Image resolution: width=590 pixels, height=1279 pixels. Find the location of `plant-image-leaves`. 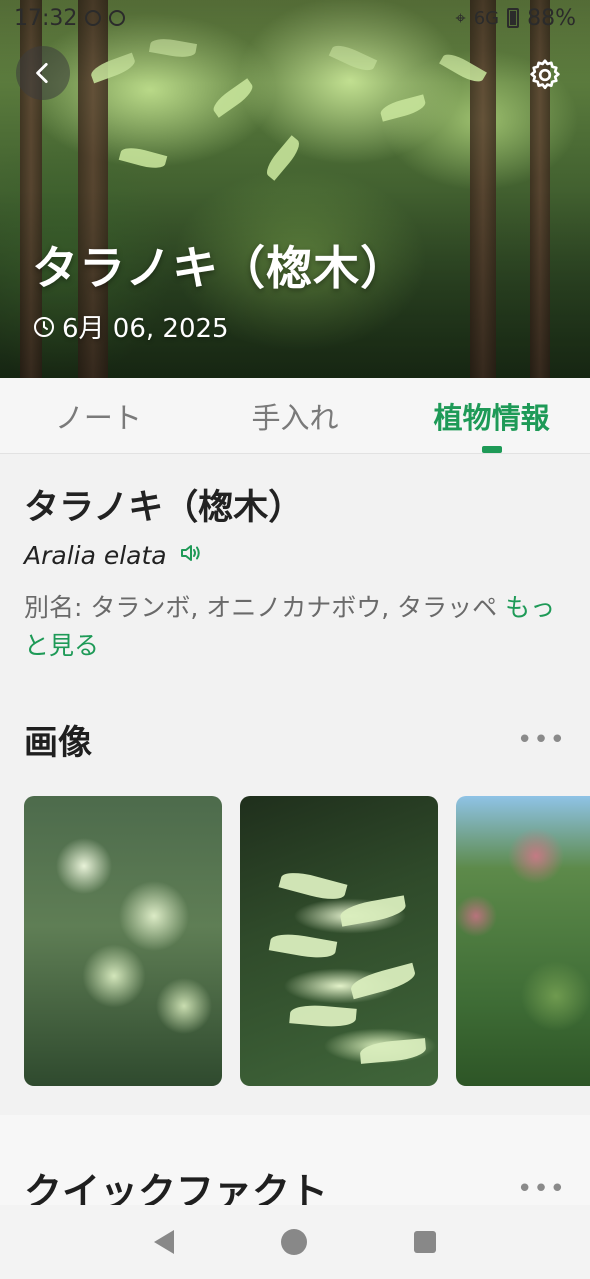

plant-image-leaves is located at coordinates (339, 941).